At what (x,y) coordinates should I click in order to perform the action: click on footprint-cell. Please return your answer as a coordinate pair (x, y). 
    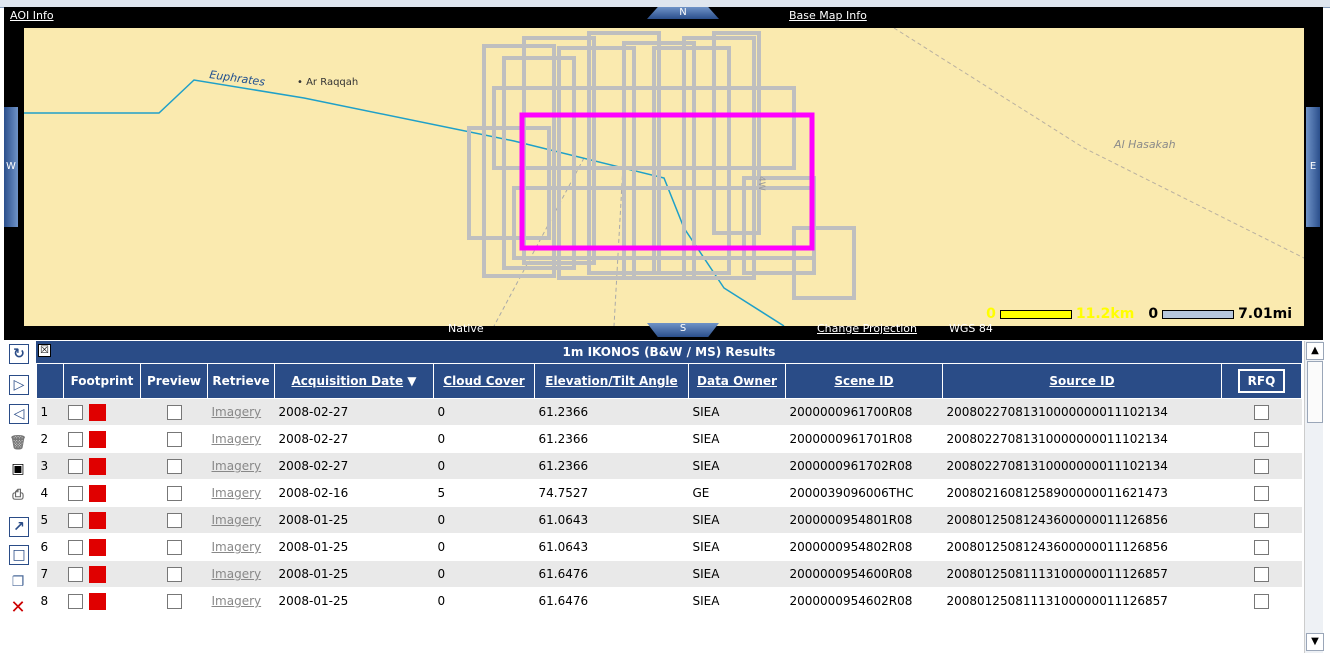
    Looking at the image, I should click on (102, 466).